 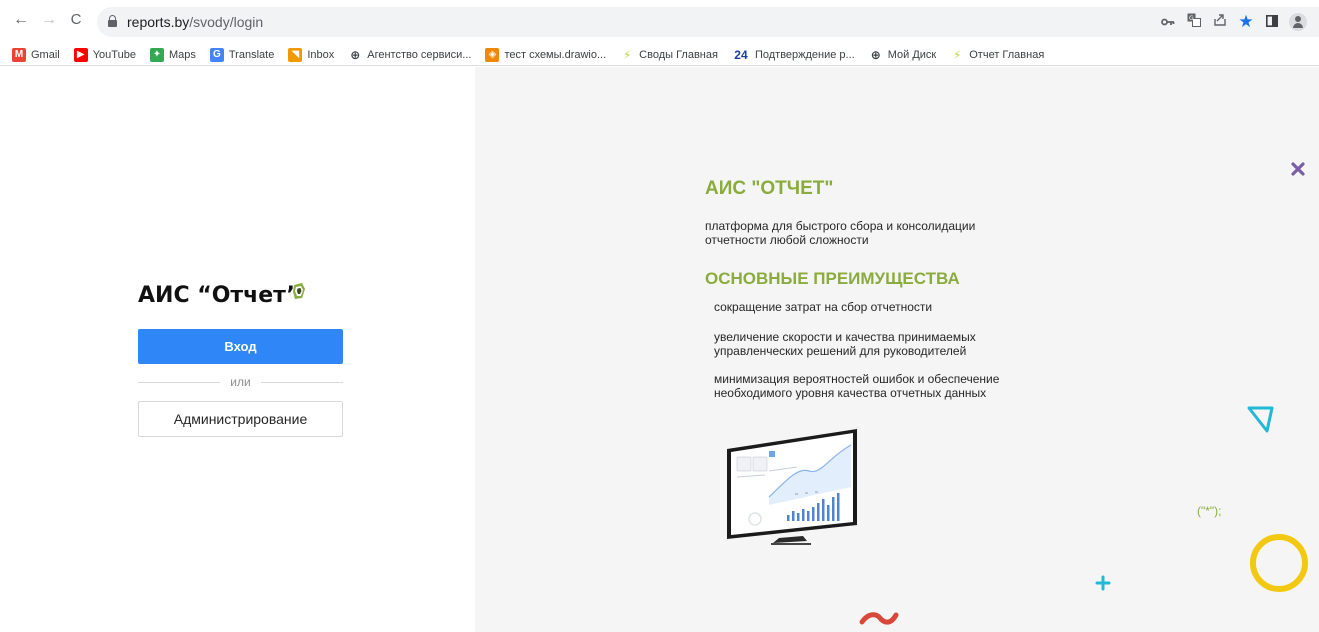 What do you see at coordinates (49, 20) in the screenshot?
I see `forward-icon: →` at bounding box center [49, 20].